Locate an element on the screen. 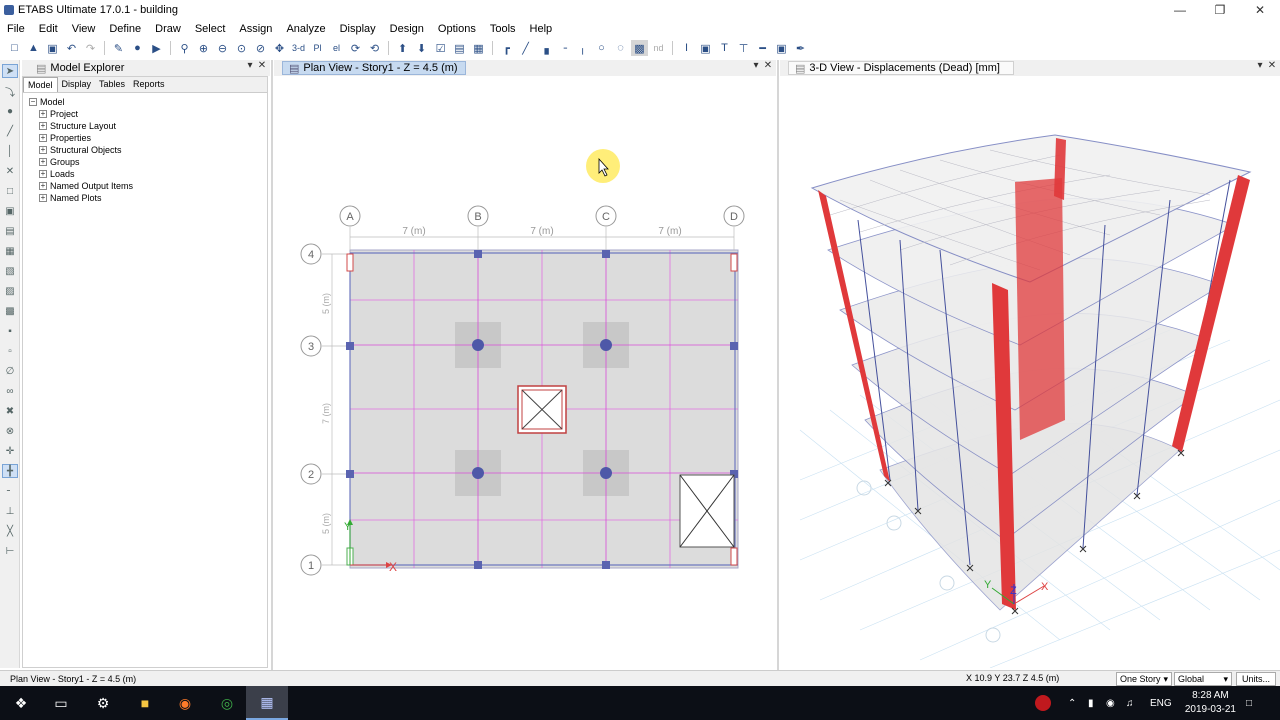  tree-item-named-plots: + Named Plots is located at coordinates (153, 198).